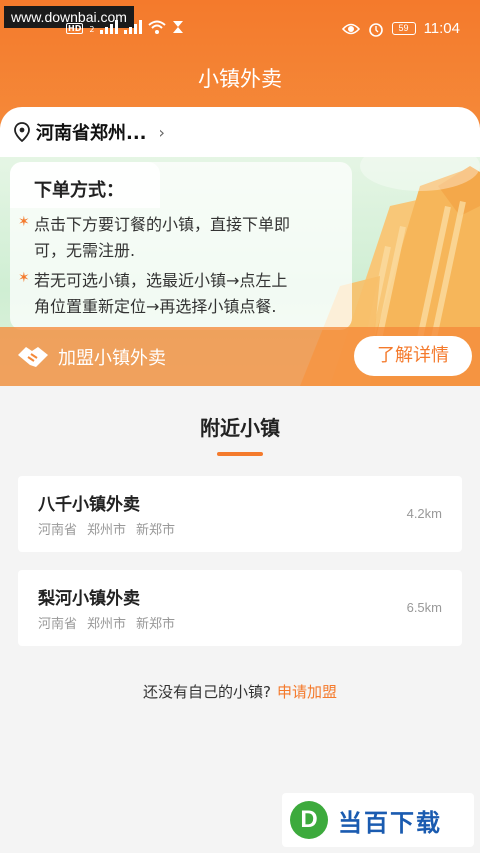  What do you see at coordinates (92, 29) in the screenshot?
I see `sim-badge: 2` at bounding box center [92, 29].